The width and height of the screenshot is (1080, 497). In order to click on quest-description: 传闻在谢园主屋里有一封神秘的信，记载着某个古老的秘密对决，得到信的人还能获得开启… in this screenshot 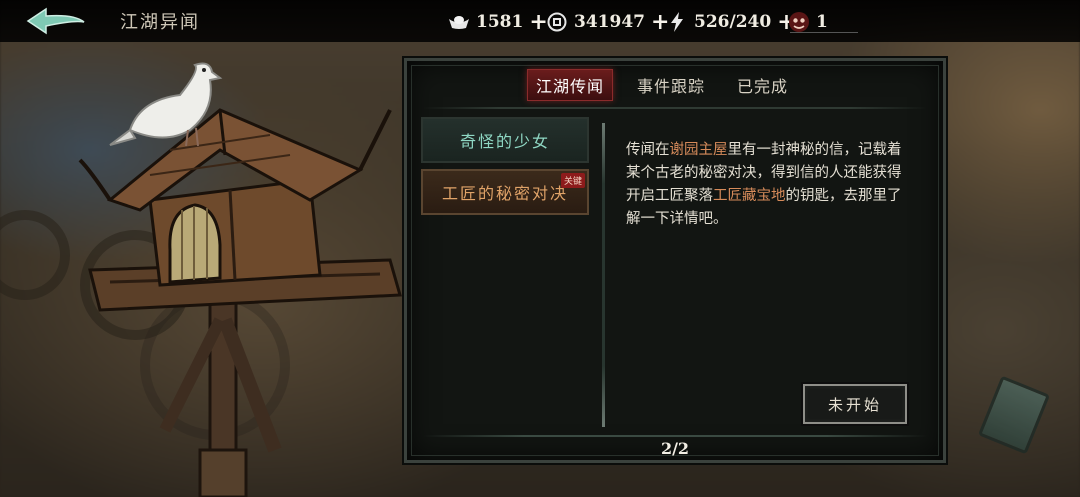, I will do `click(770, 185)`.